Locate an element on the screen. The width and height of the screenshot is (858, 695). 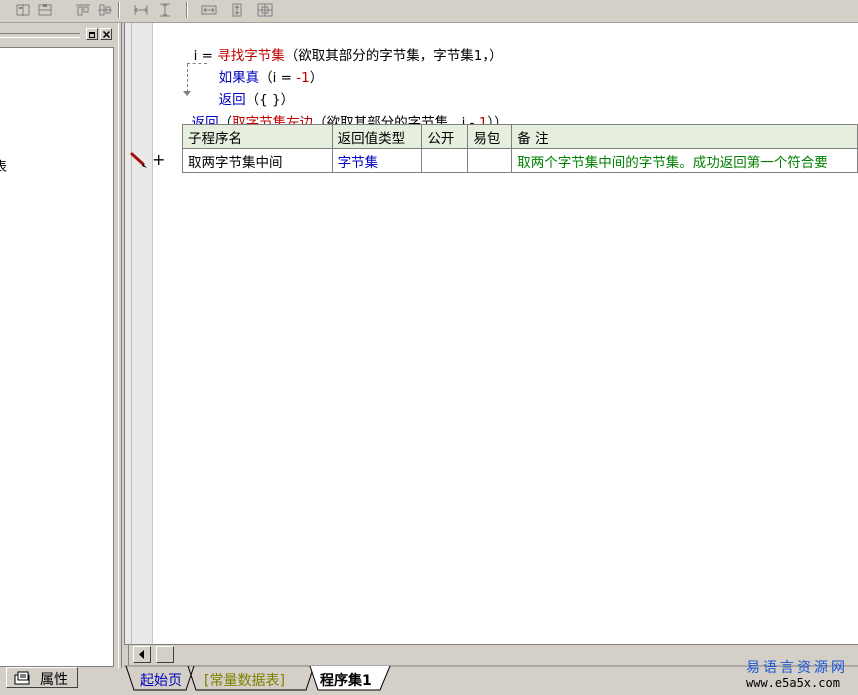
form-design-toolbar is located at coordinates (429, 11).